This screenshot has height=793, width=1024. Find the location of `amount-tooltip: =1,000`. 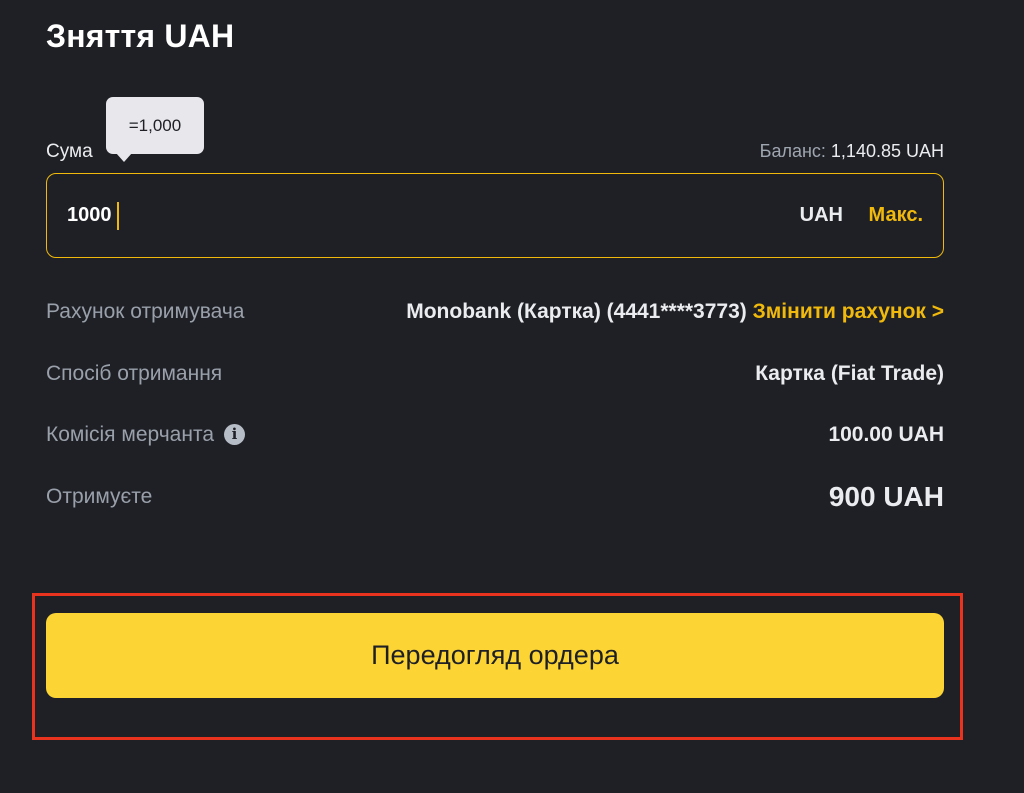

amount-tooltip: =1,000 is located at coordinates (155, 129).